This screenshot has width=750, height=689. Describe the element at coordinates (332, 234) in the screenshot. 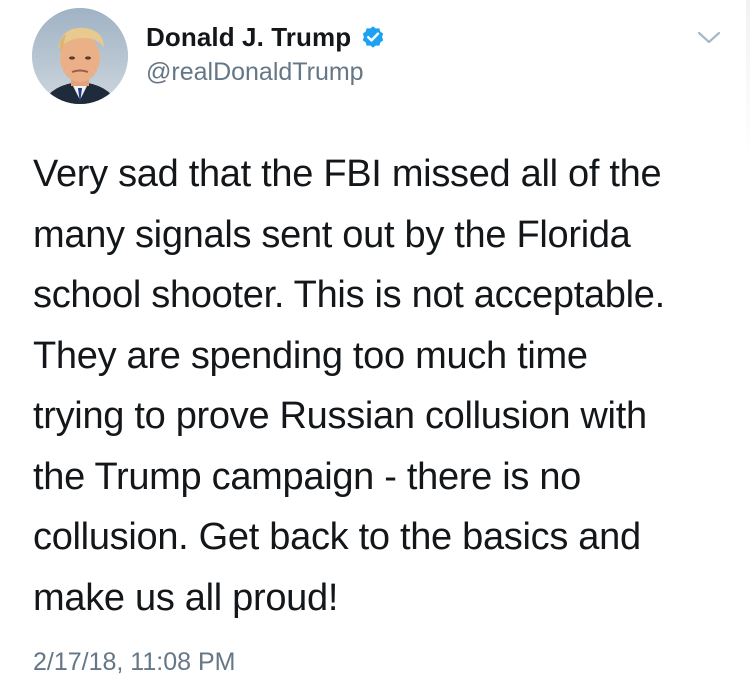

I see `tweet-text-line: many signals sent out by the Florida` at that location.